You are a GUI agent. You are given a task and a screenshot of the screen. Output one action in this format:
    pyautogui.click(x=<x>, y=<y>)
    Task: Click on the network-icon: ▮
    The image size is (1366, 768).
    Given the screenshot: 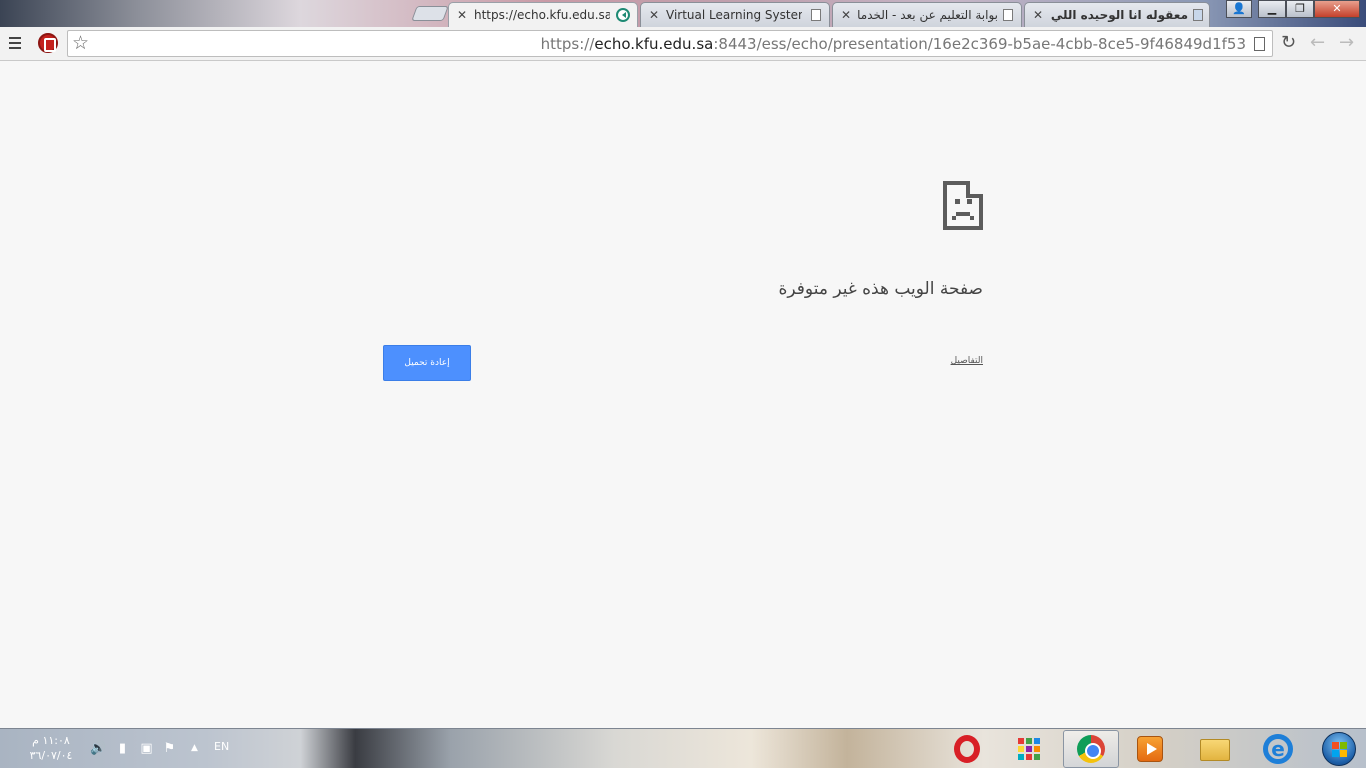 What is the action you would take?
    pyautogui.click(x=122, y=748)
    